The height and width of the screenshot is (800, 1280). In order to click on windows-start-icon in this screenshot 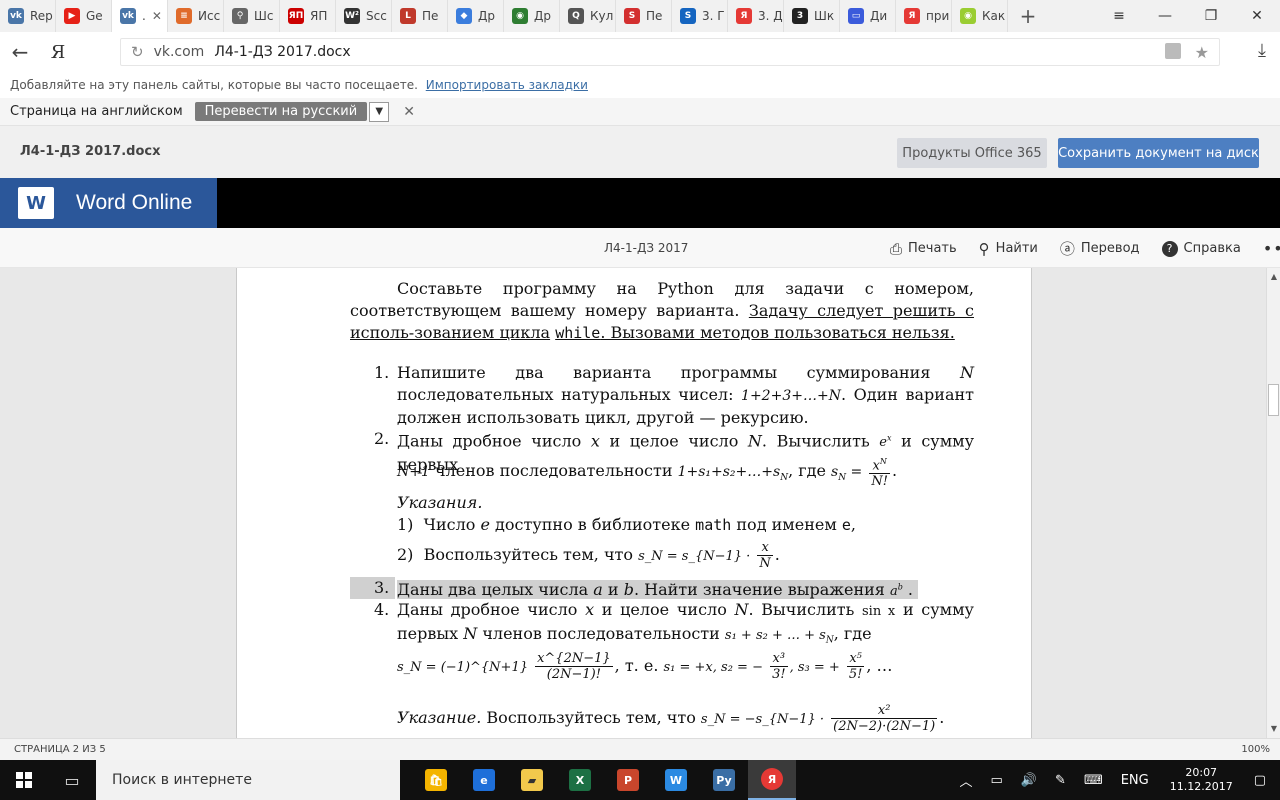, I will do `click(24, 780)`.